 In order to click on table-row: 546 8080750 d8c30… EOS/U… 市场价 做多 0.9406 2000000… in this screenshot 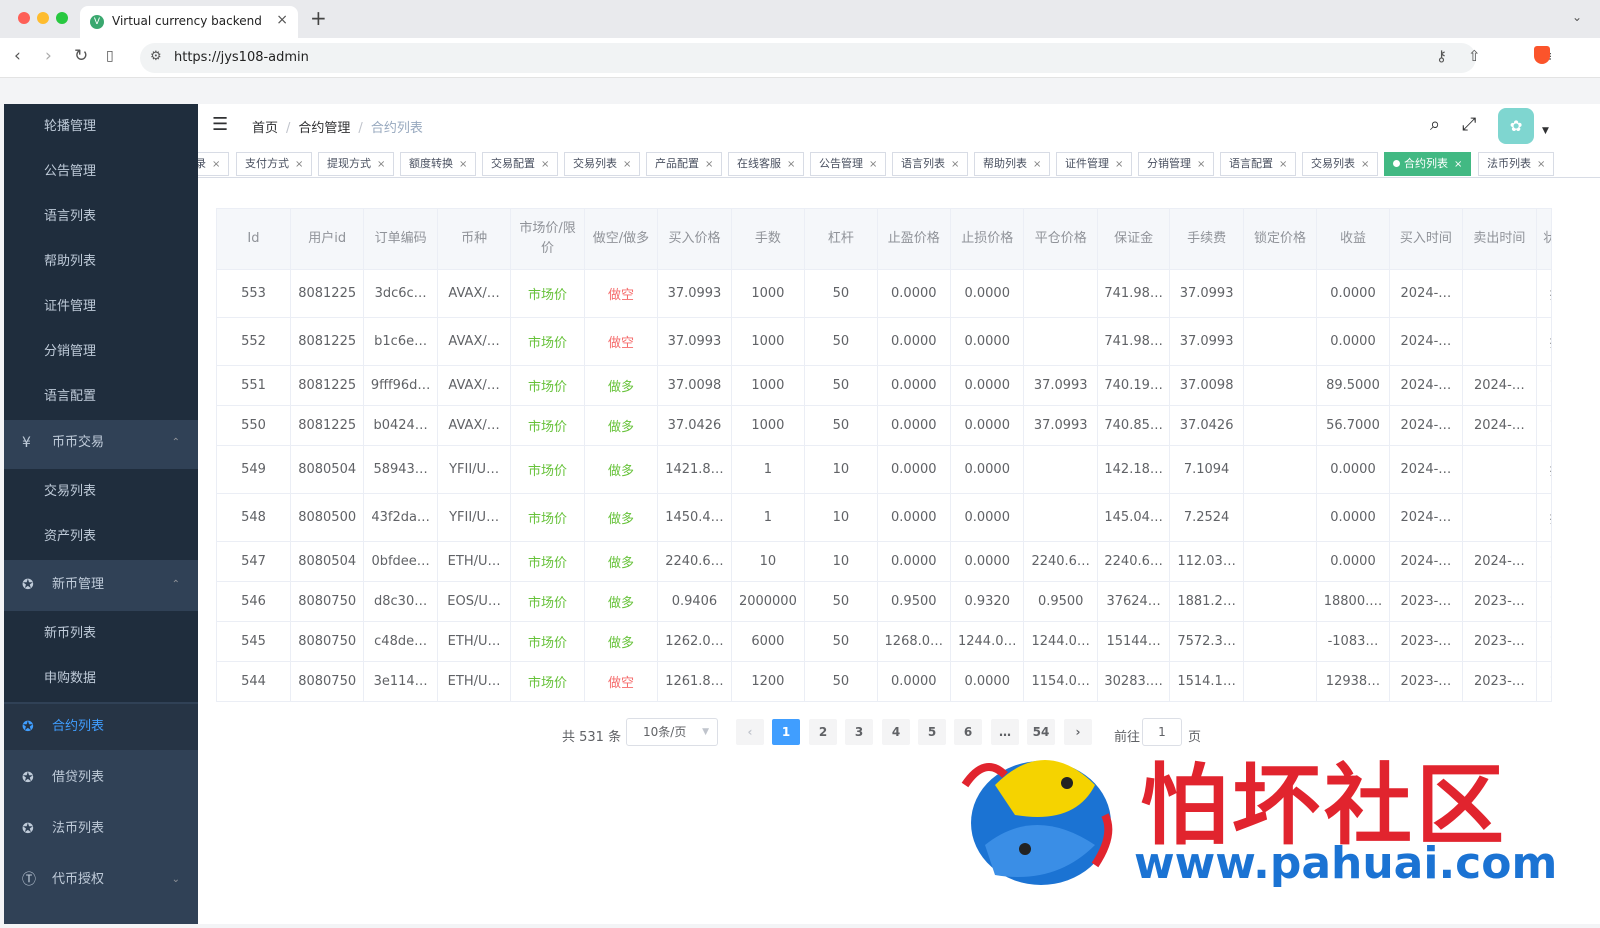, I will do `click(884, 601)`.